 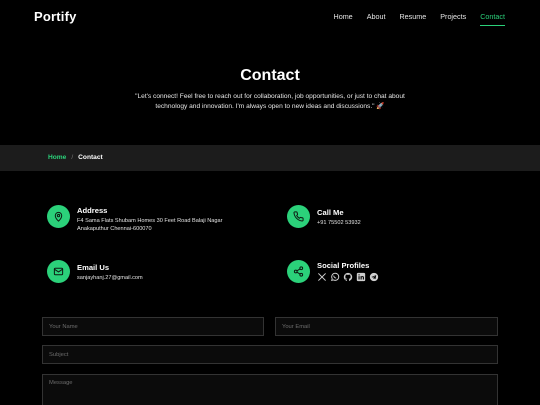 What do you see at coordinates (343, 18) in the screenshot?
I see `nav-home: Home` at bounding box center [343, 18].